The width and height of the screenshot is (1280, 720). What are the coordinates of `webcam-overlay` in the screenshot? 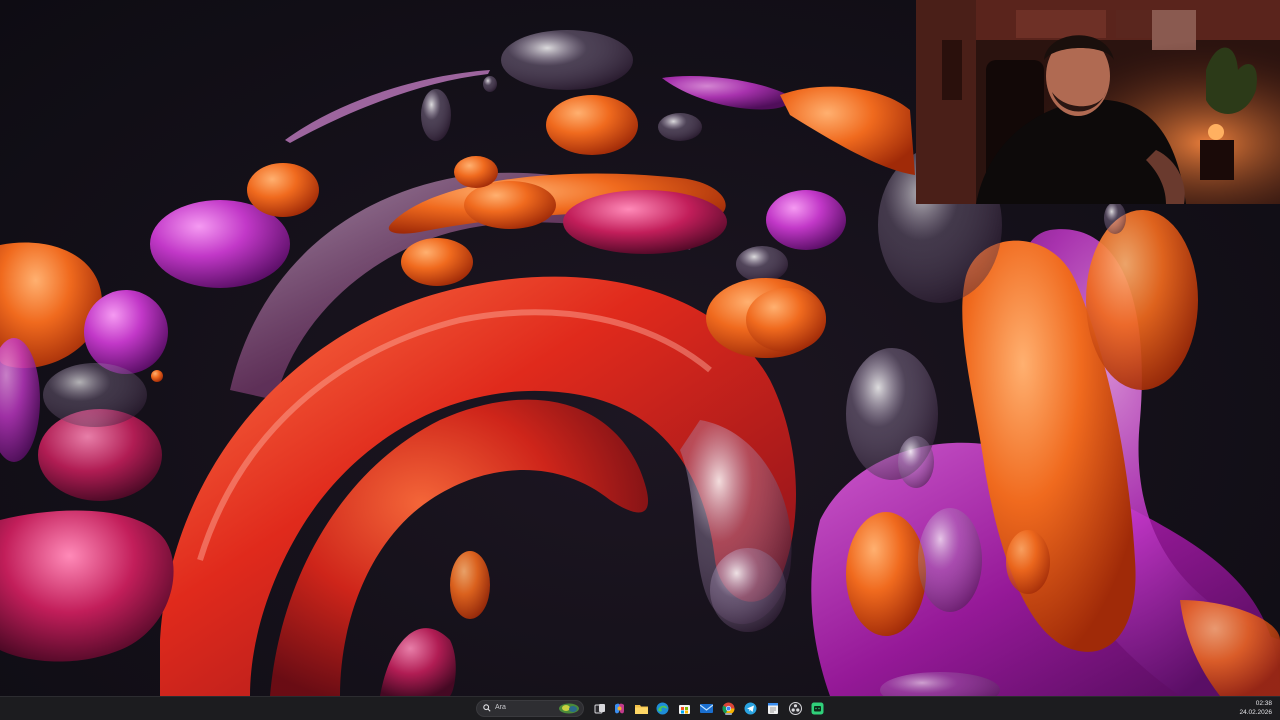 It's located at (1098, 102).